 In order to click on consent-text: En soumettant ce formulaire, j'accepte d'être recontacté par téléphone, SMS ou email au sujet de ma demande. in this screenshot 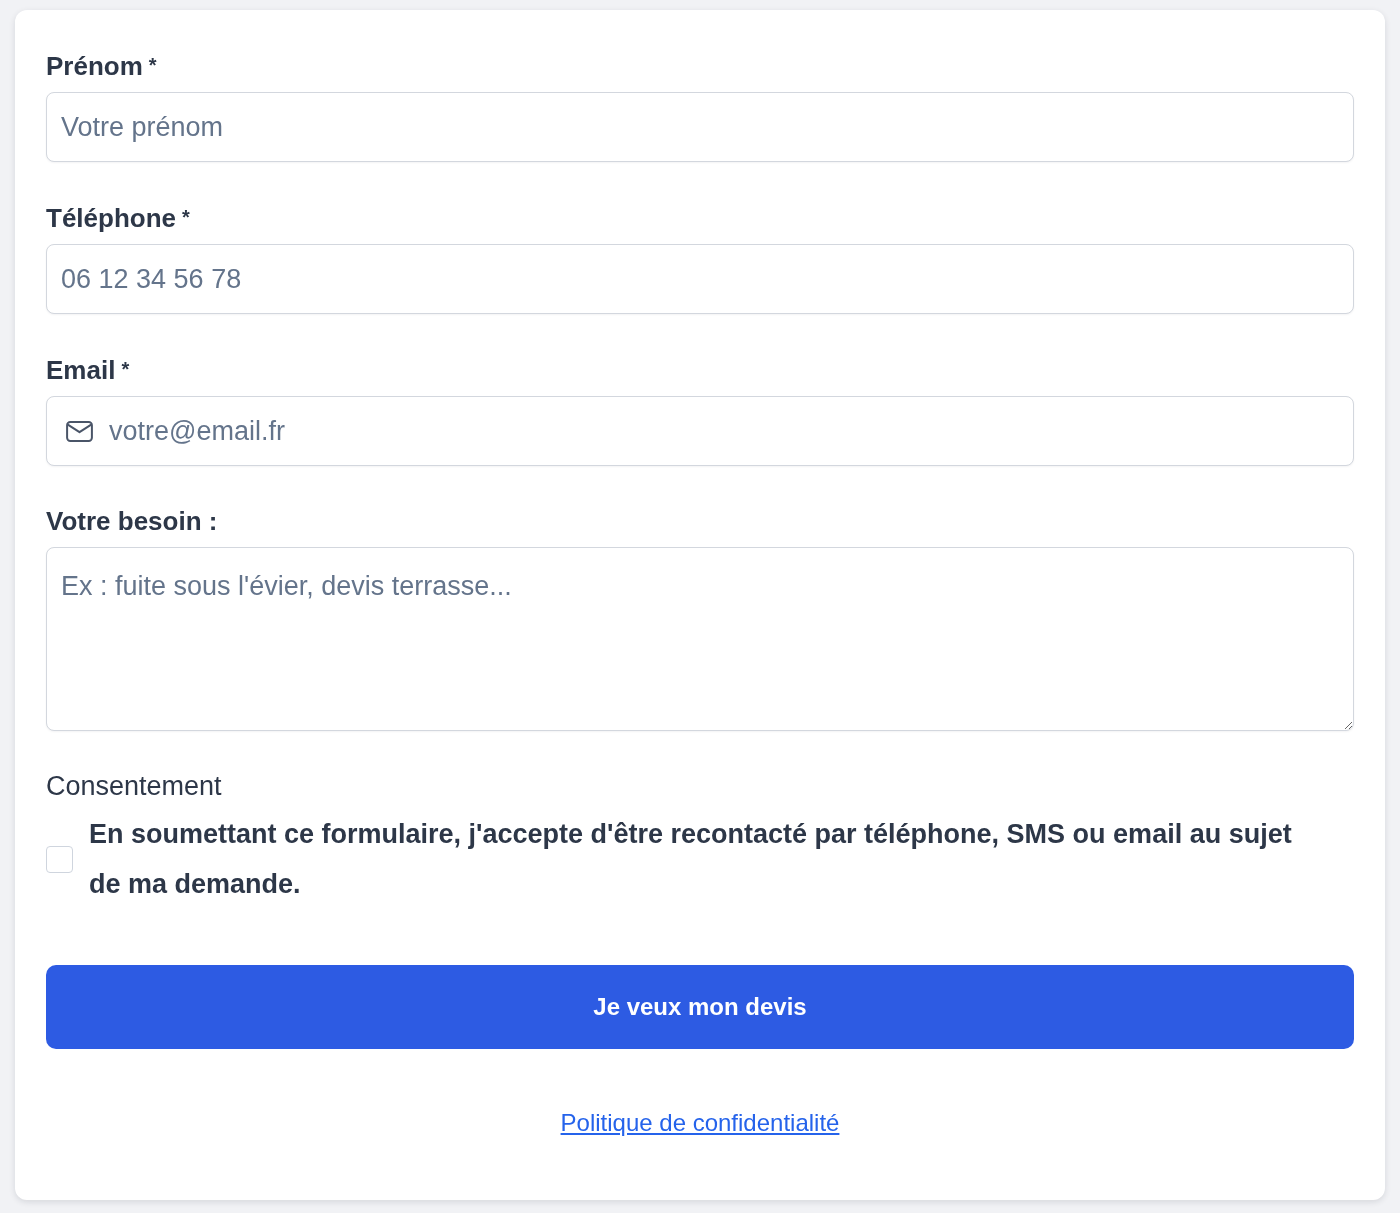, I will do `click(691, 859)`.